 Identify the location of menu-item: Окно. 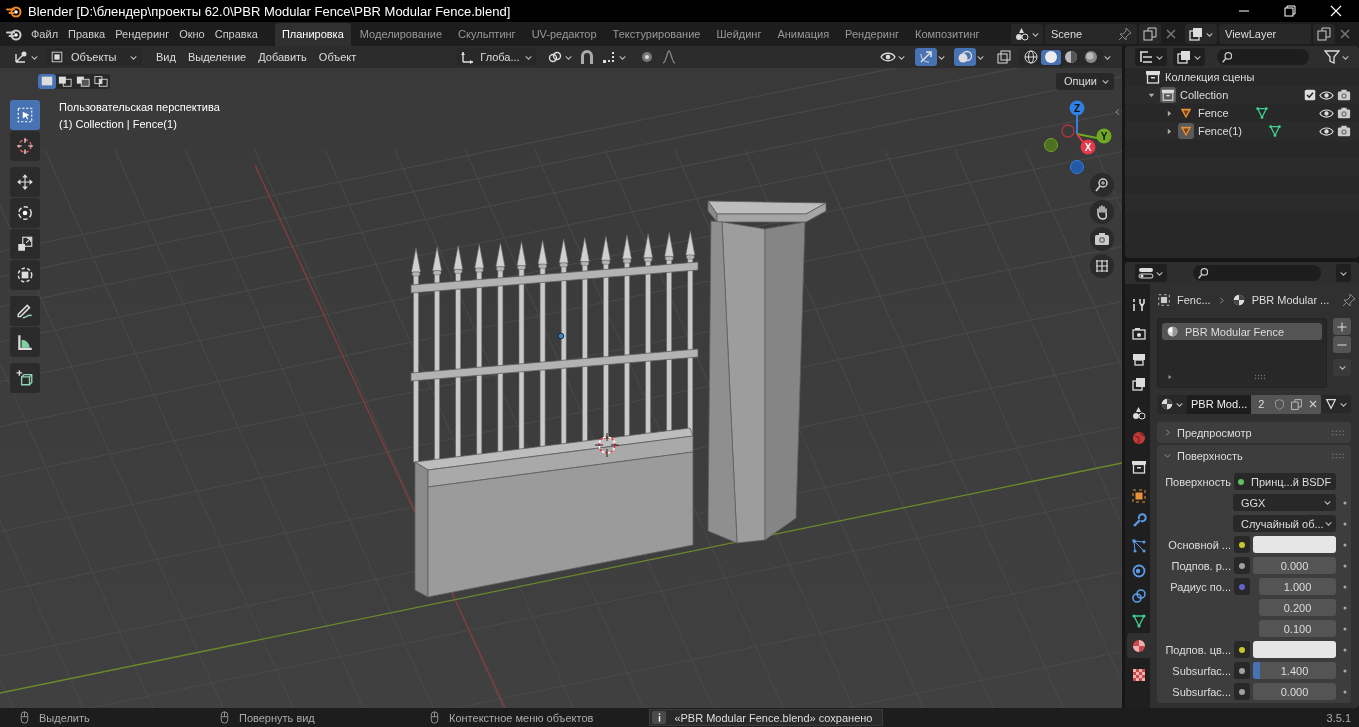
(192, 34).